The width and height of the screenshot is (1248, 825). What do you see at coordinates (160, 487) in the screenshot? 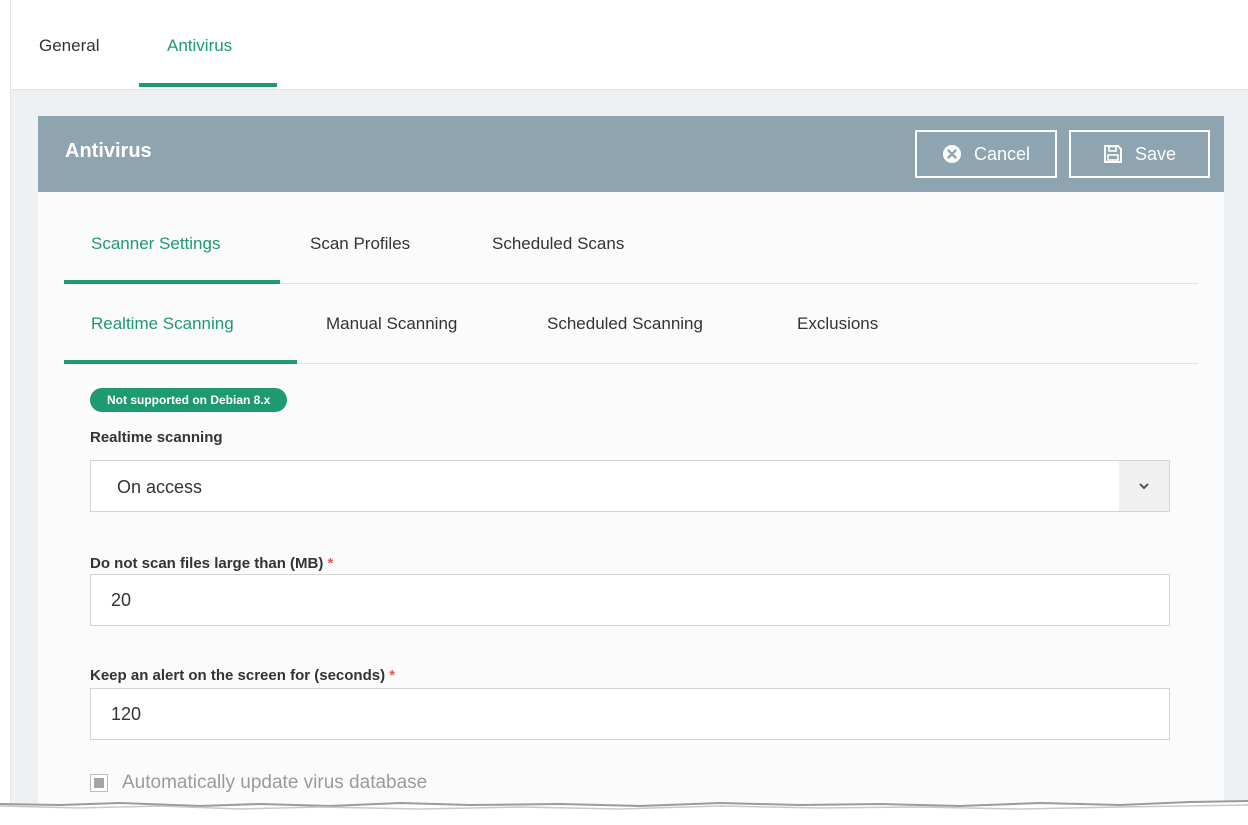
I see `realtime-scanning-value: On access` at bounding box center [160, 487].